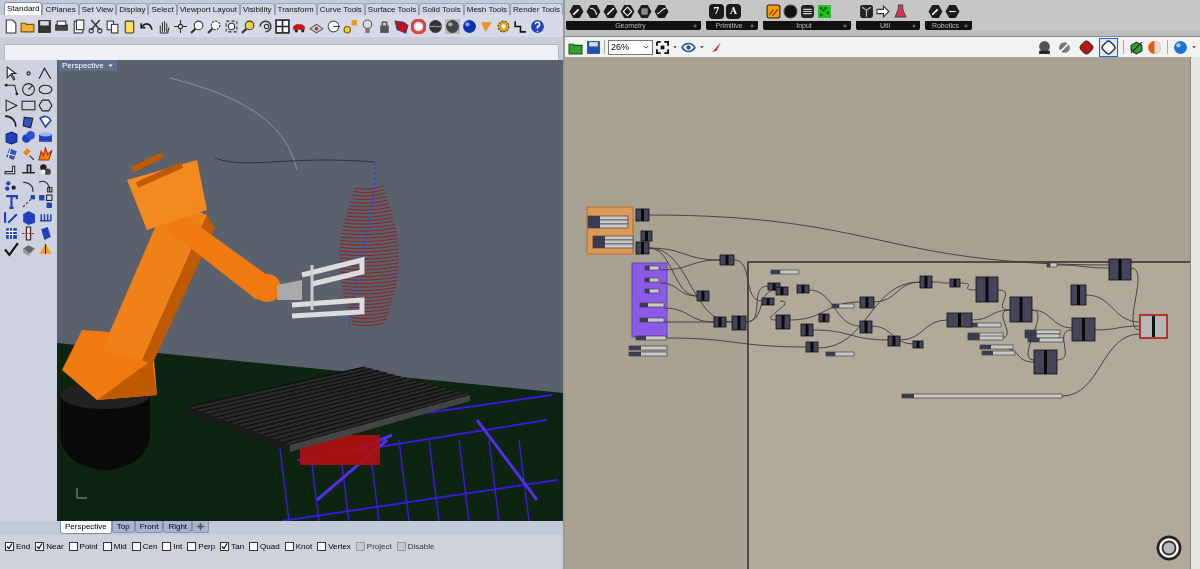 The height and width of the screenshot is (569, 1200). I want to click on osnap-label: Point, so click(88, 546).